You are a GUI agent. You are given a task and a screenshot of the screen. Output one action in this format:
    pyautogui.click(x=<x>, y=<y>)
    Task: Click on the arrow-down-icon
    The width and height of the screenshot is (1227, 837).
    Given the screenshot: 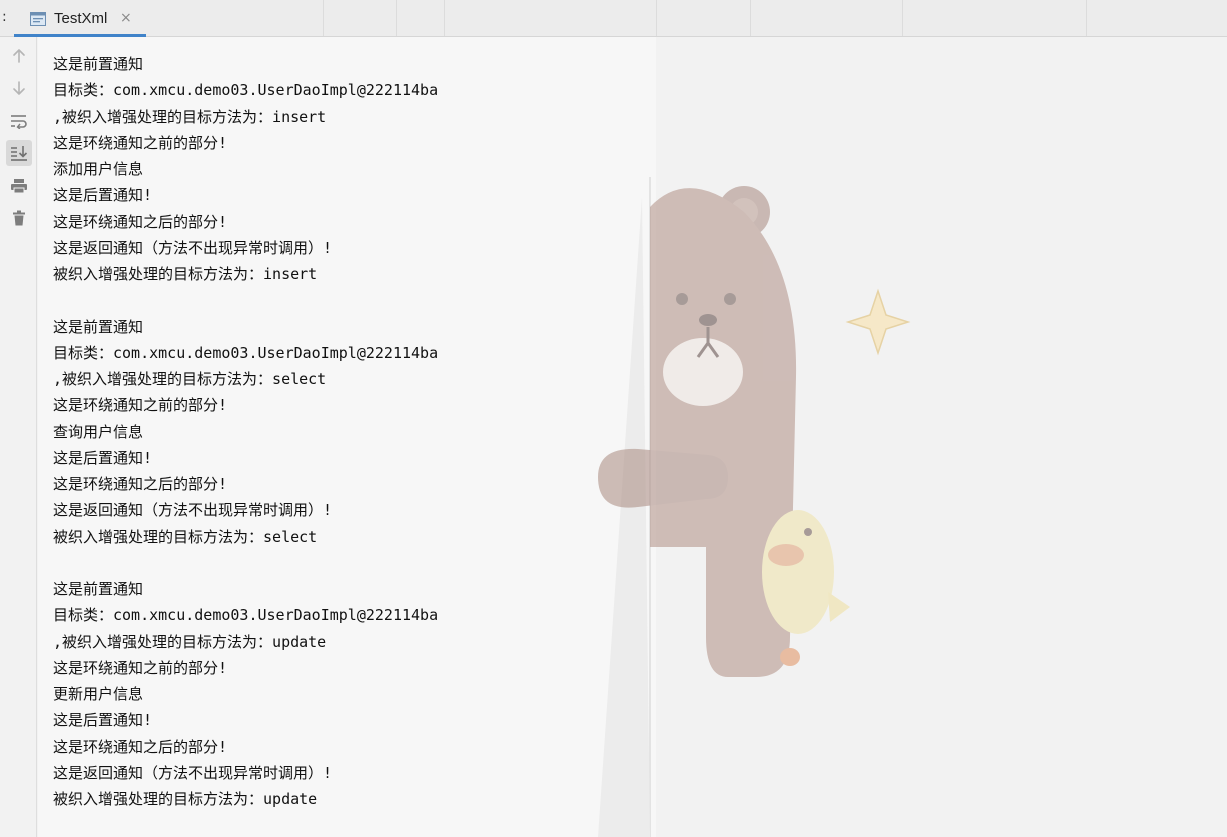 What is the action you would take?
    pyautogui.click(x=19, y=88)
    